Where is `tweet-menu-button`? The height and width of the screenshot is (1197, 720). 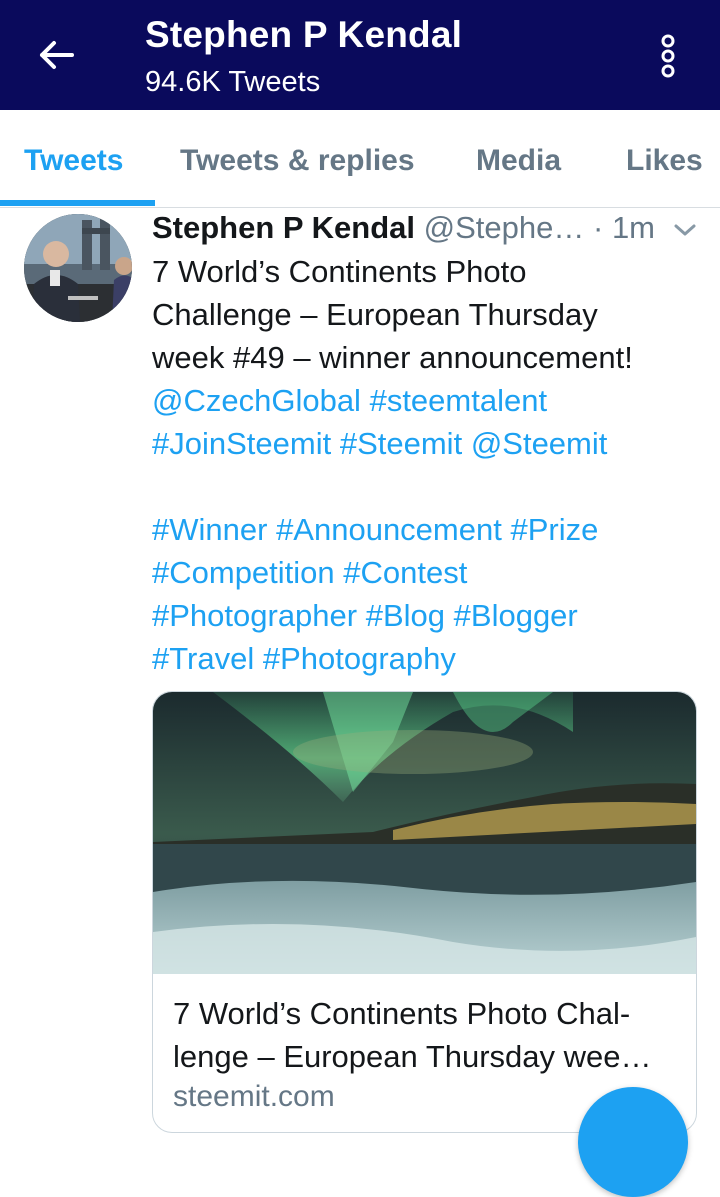 tweet-menu-button is located at coordinates (685, 230).